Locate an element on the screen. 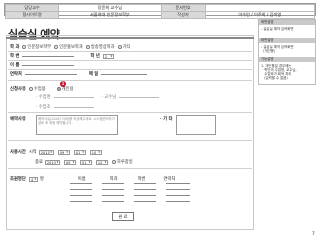 This screenshot has height=240, width=320. school-opt-4: 기타 is located at coordinates (123, 47).